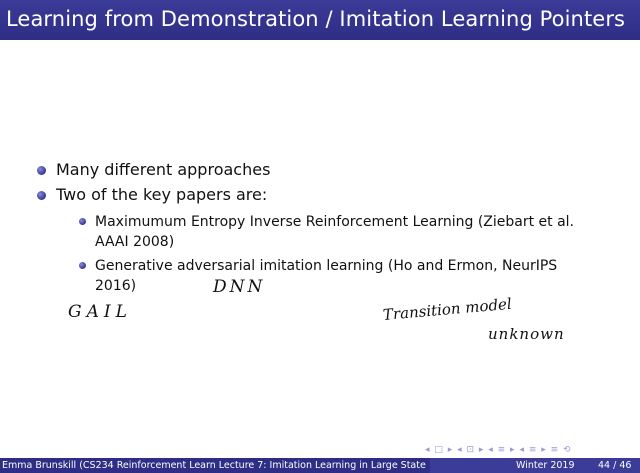 The width and height of the screenshot is (640, 473). I want to click on footer-page-number: 44 / 46, so click(615, 465).